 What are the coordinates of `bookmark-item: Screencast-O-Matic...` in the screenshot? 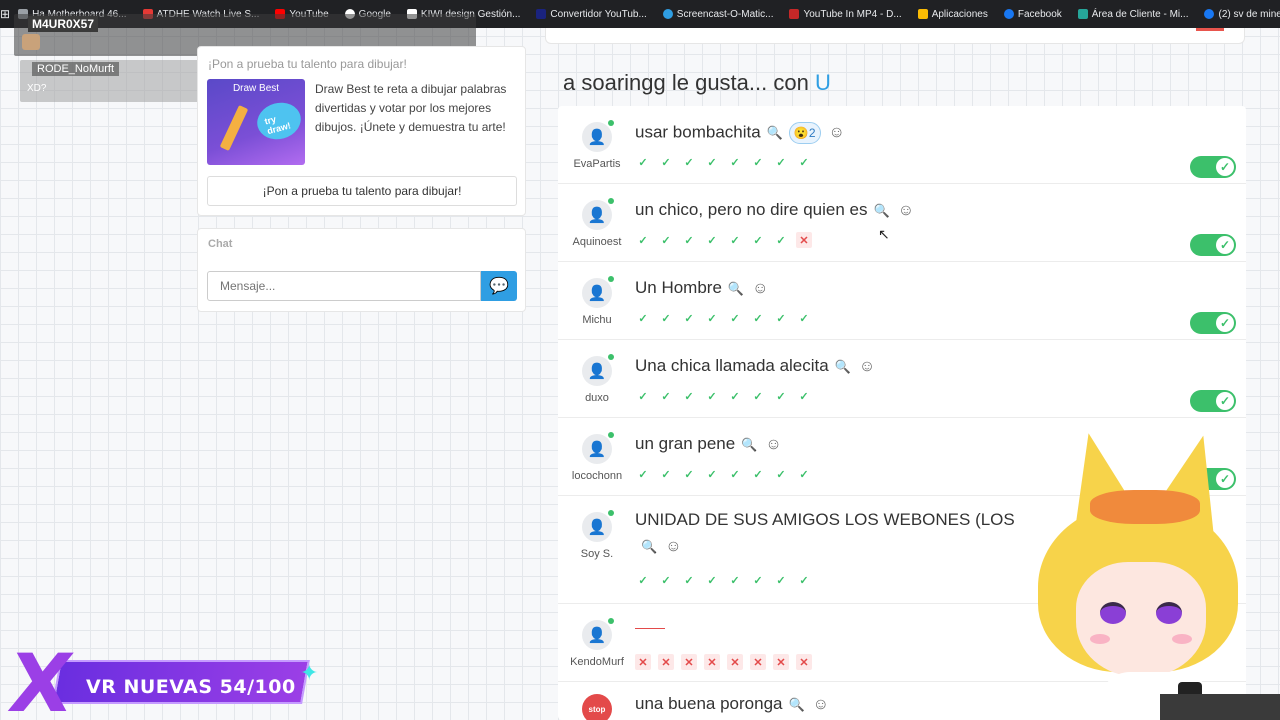 It's located at (718, 14).